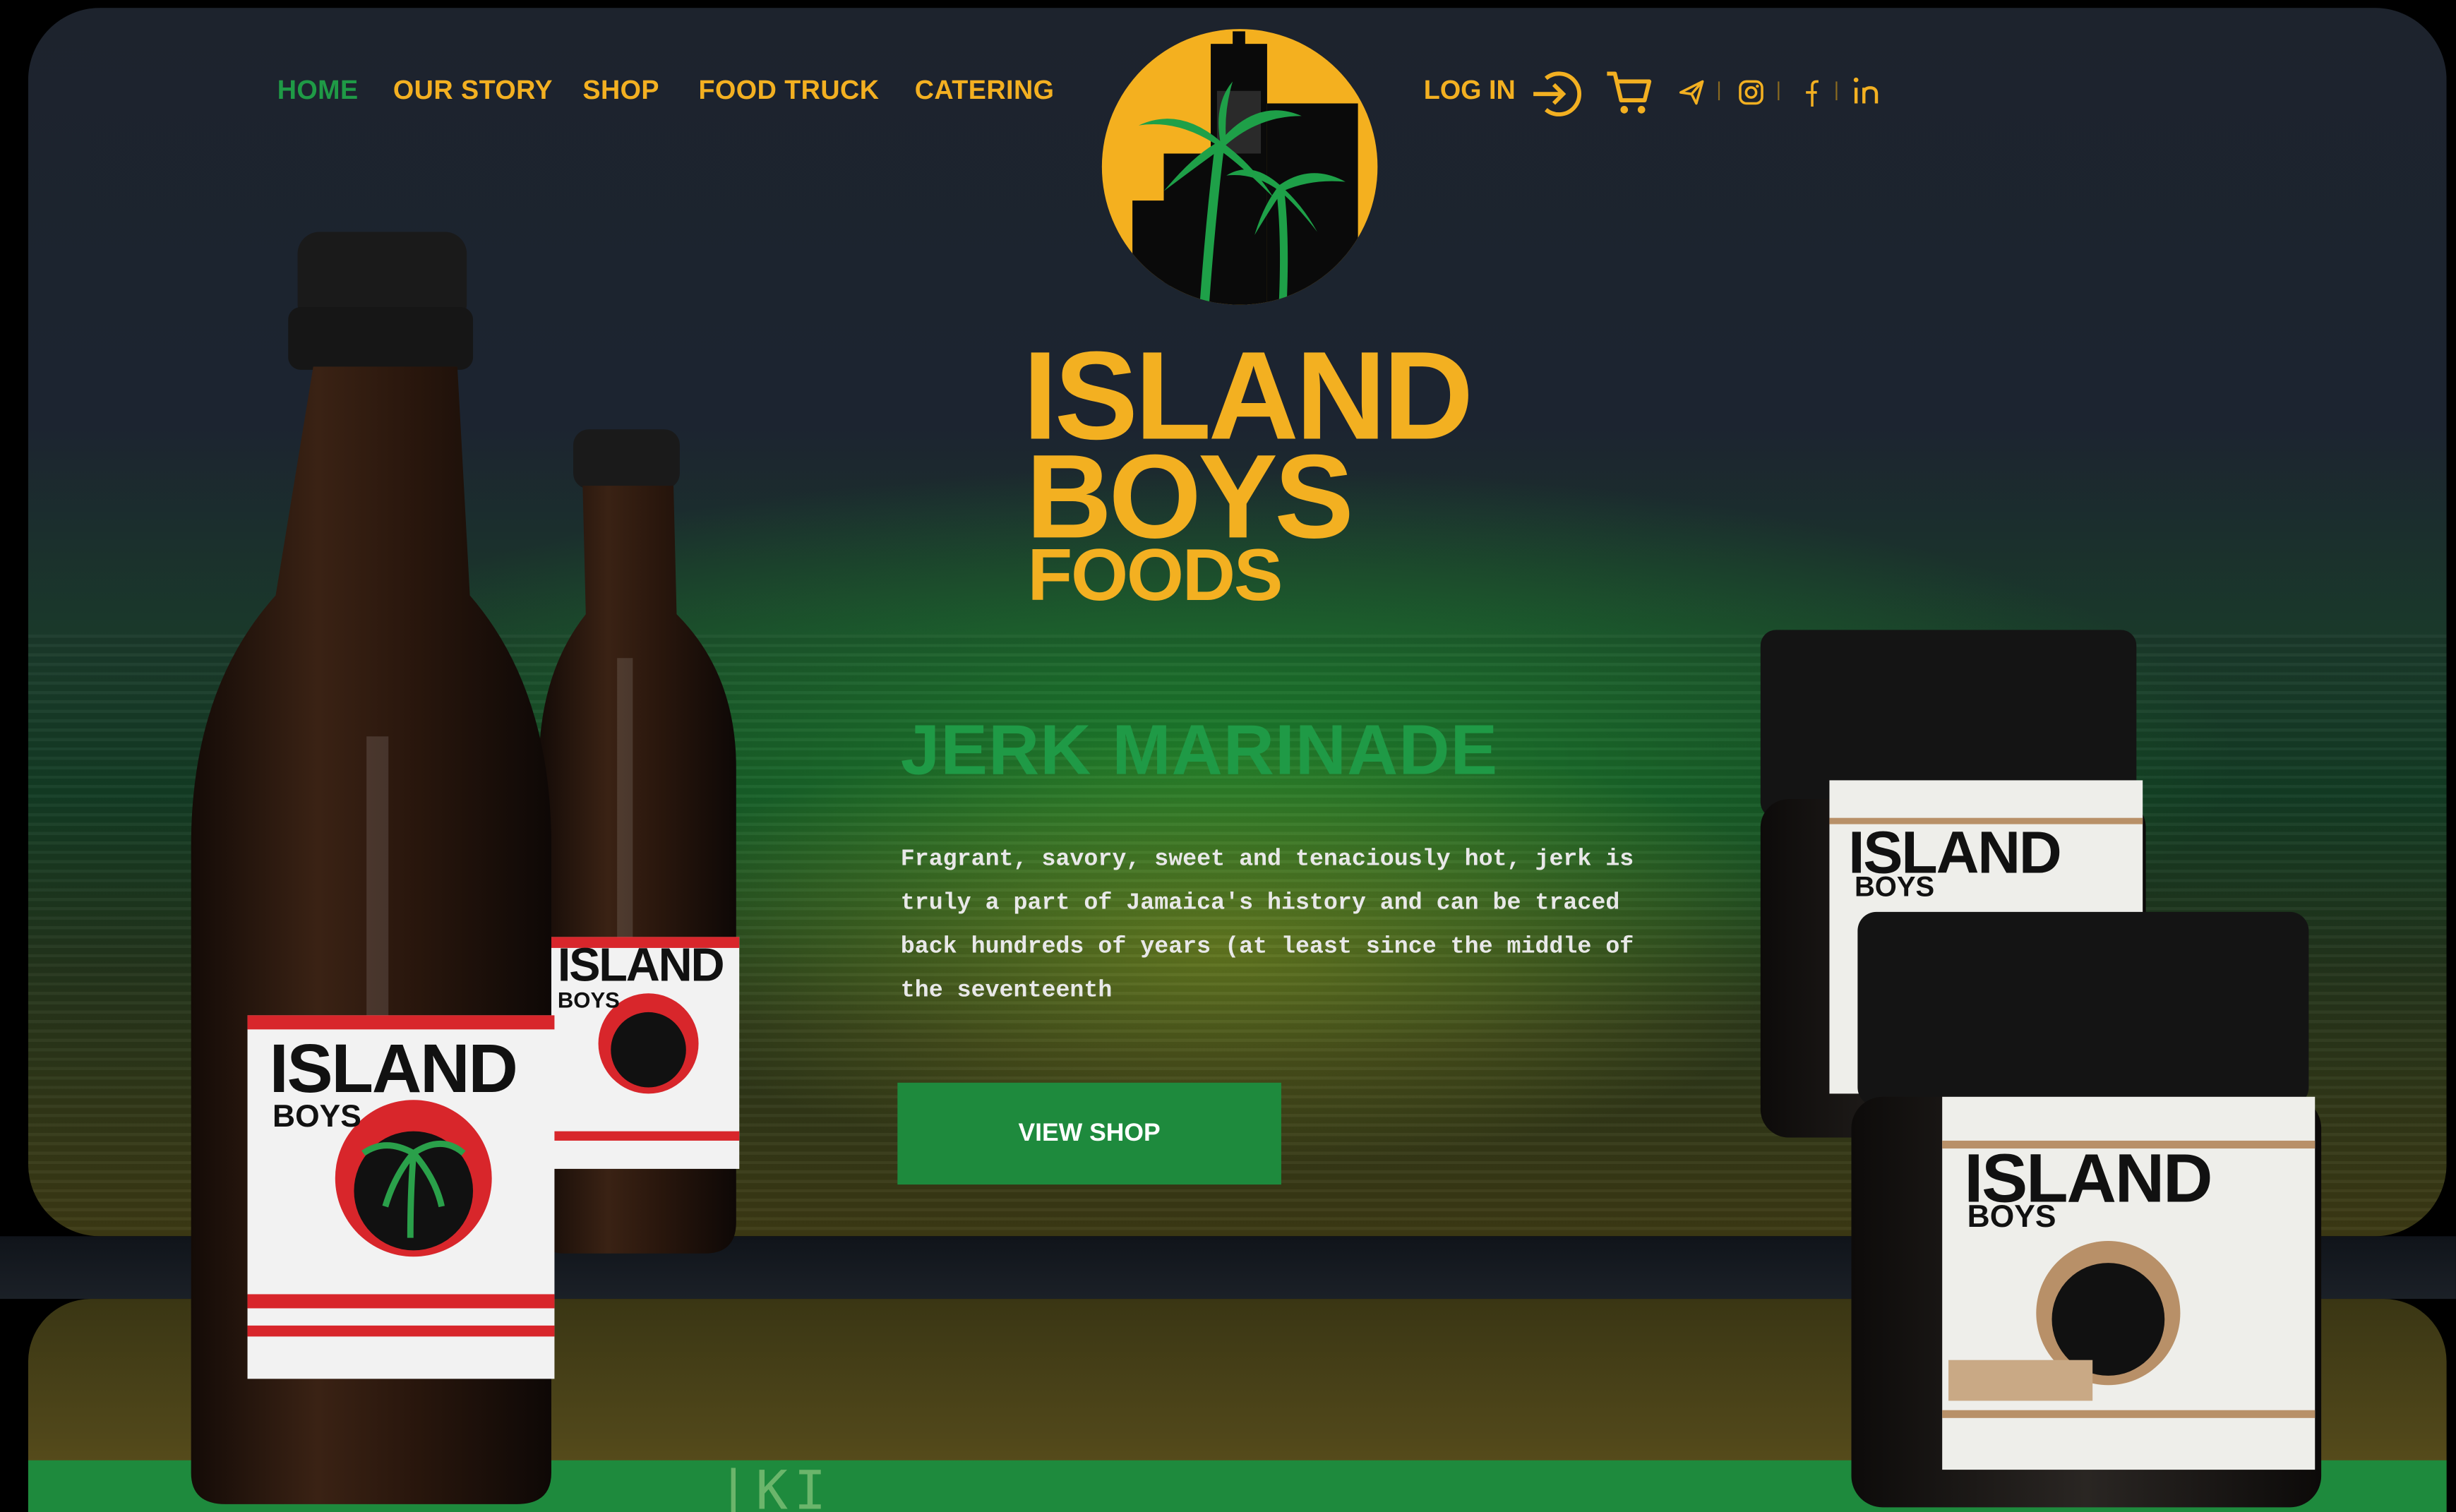 Image resolution: width=2456 pixels, height=1512 pixels. What do you see at coordinates (1809, 93) in the screenshot?
I see `facebook-icon` at bounding box center [1809, 93].